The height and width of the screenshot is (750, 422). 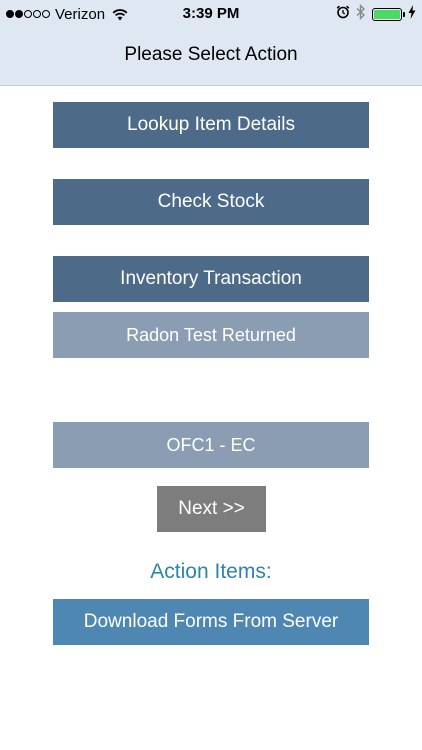 I want to click on action-items-heading: Action Items:, so click(x=211, y=571).